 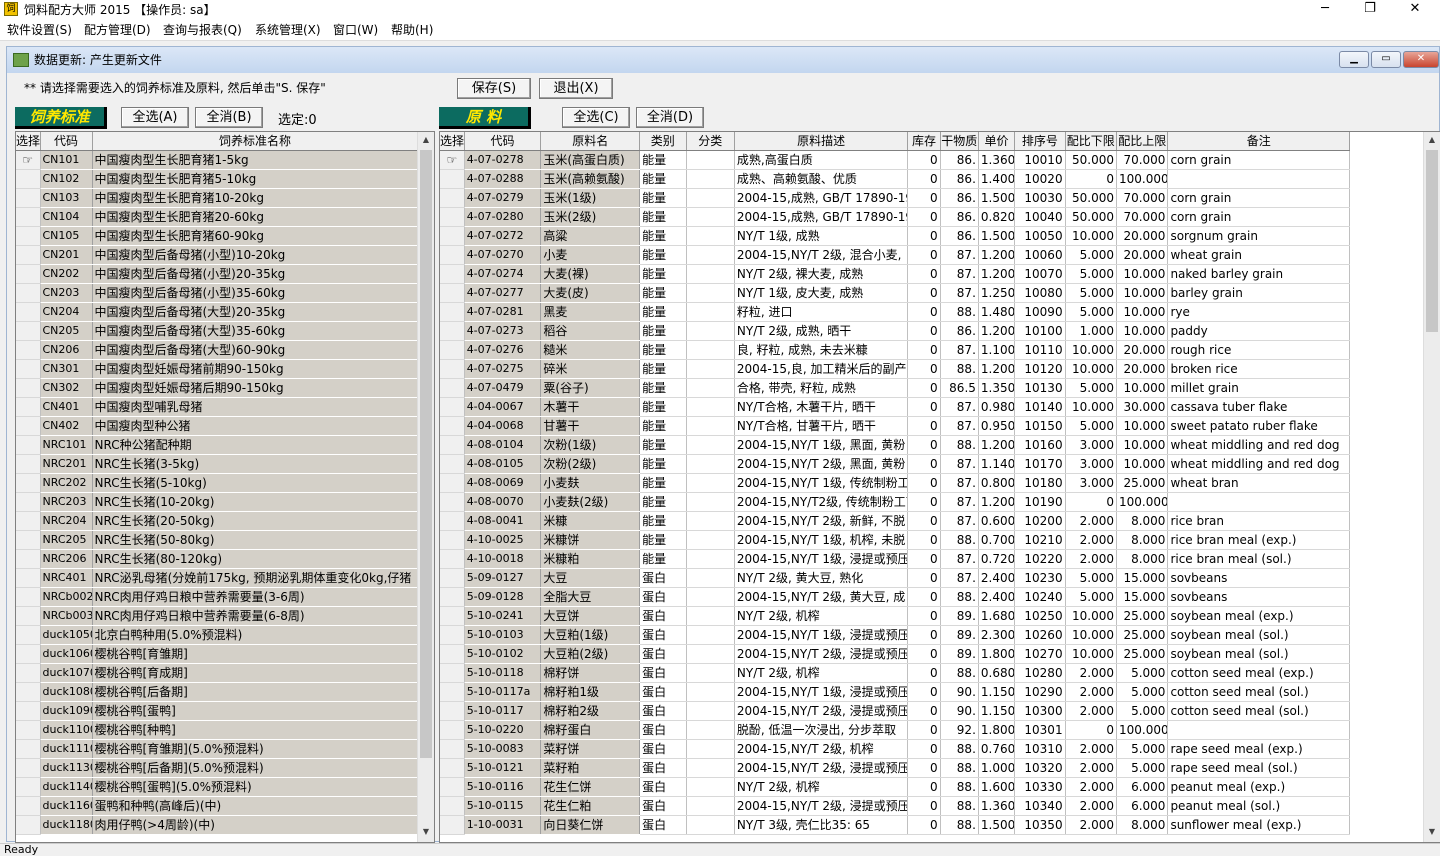 What do you see at coordinates (217, 274) in the screenshot?
I see `table-row: CN202 中国瘦肉型后备母猪(小型)20-35kg` at bounding box center [217, 274].